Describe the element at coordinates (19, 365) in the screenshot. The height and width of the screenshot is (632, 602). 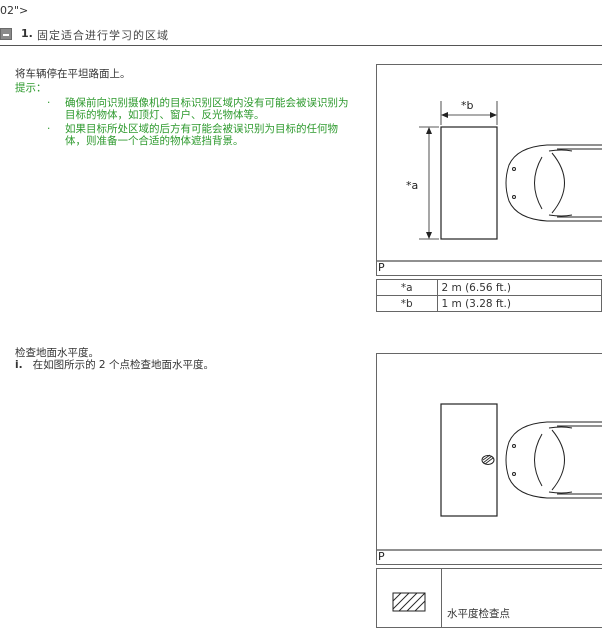
I see `item-label: i.` at that location.